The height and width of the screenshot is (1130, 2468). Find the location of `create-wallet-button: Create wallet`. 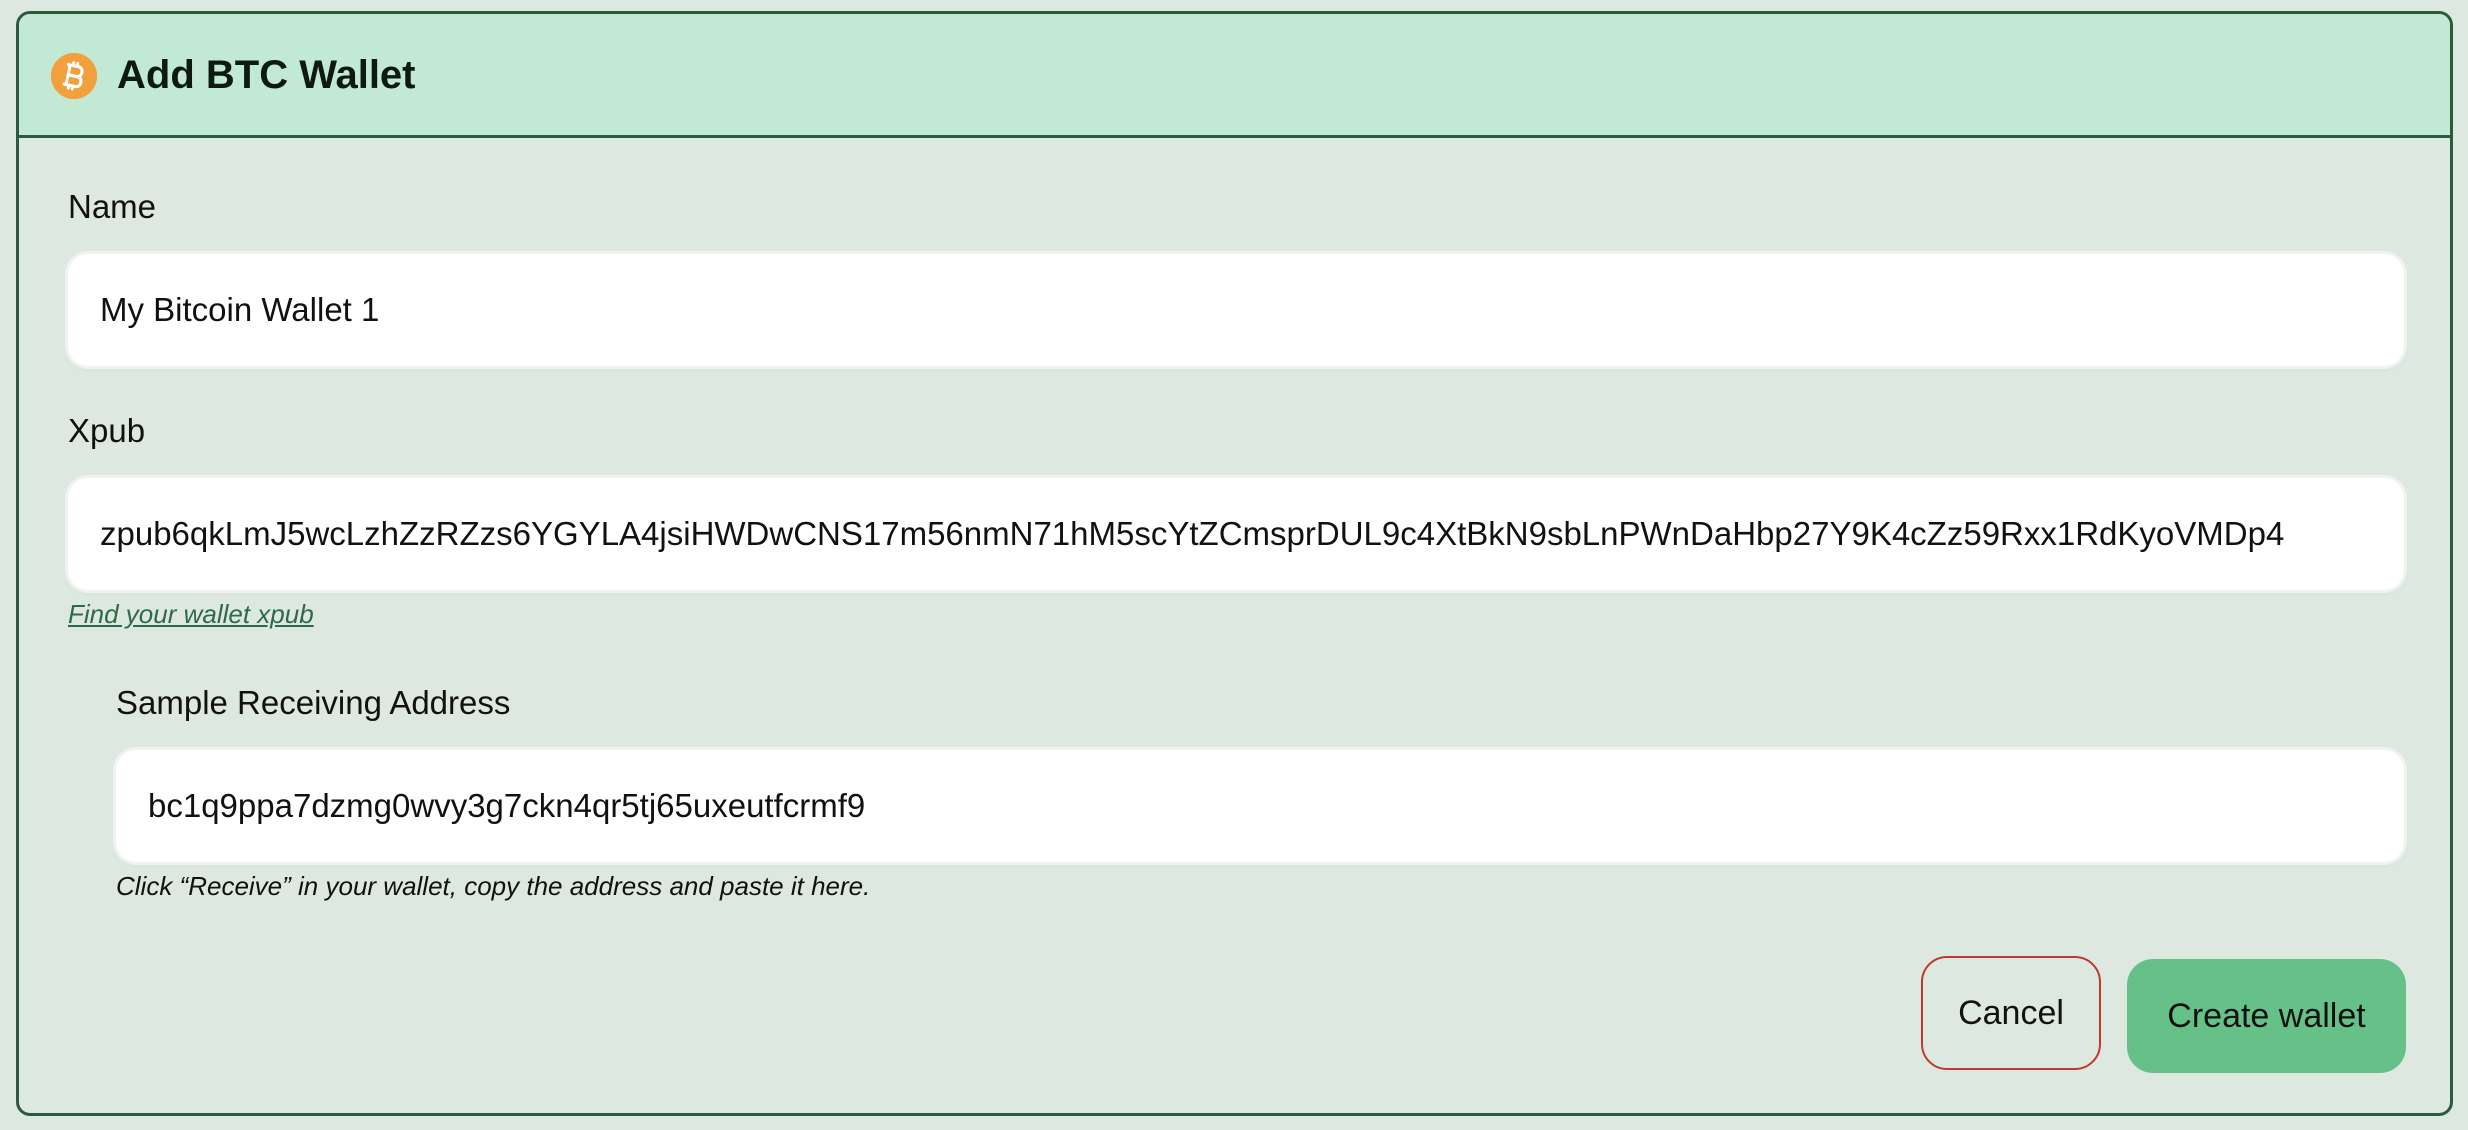

create-wallet-button: Create wallet is located at coordinates (2266, 1016).